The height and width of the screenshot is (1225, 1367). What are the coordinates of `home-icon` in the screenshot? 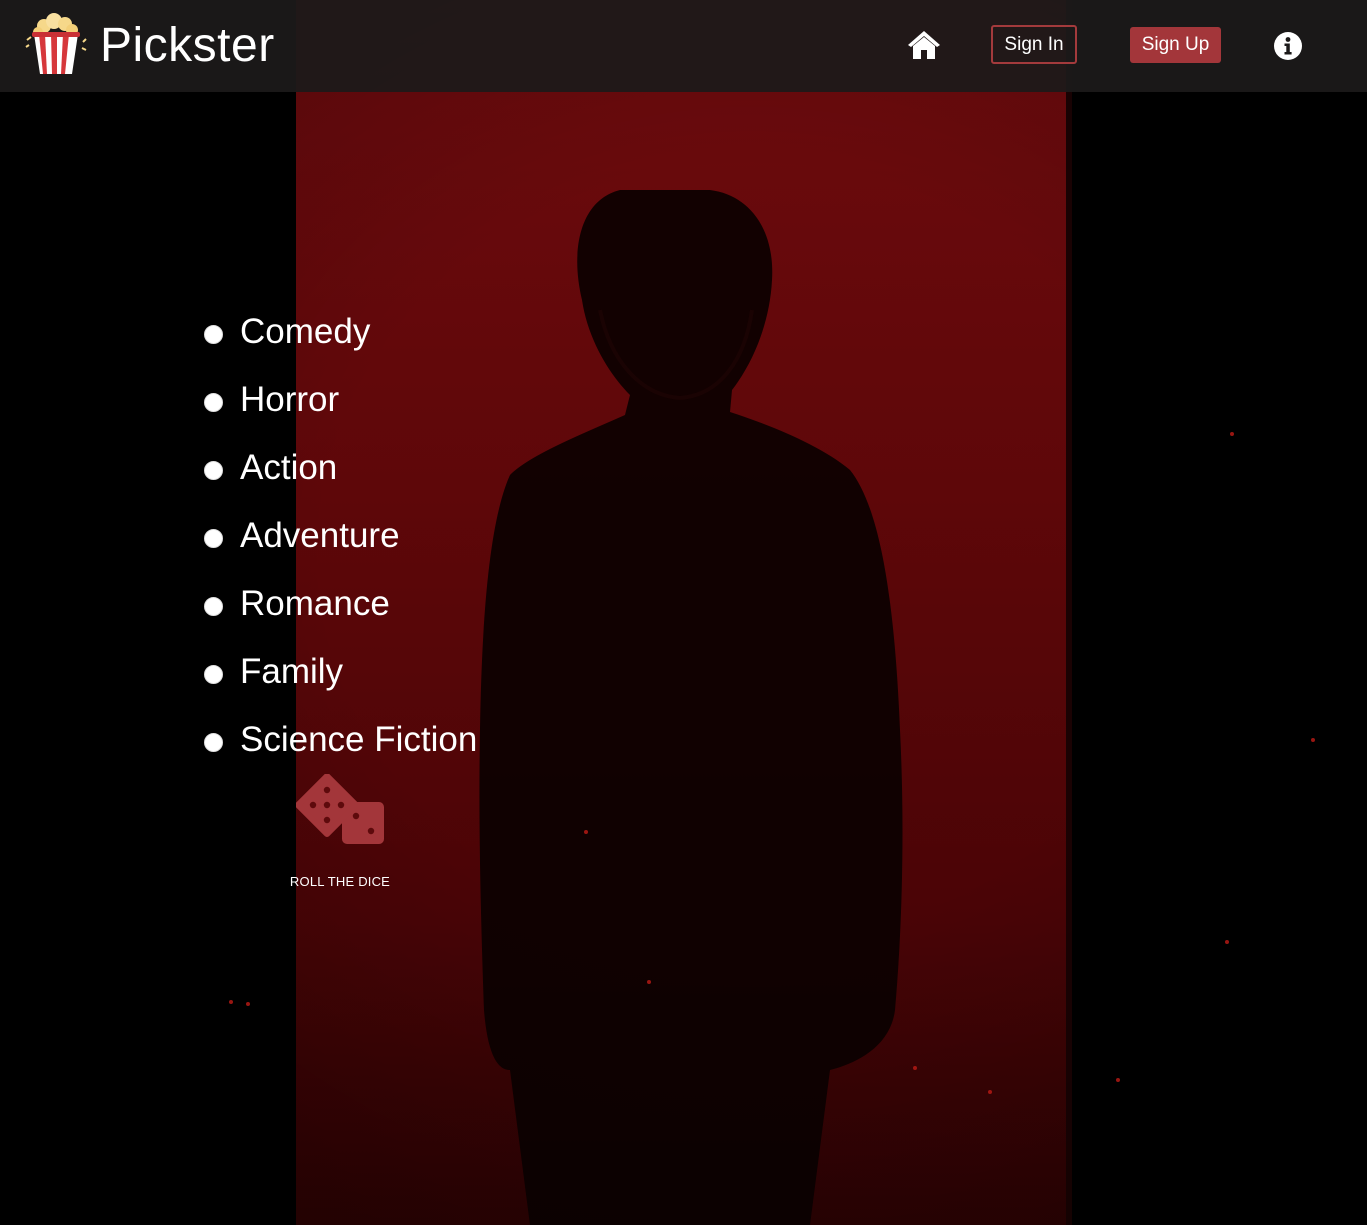 It's located at (924, 45).